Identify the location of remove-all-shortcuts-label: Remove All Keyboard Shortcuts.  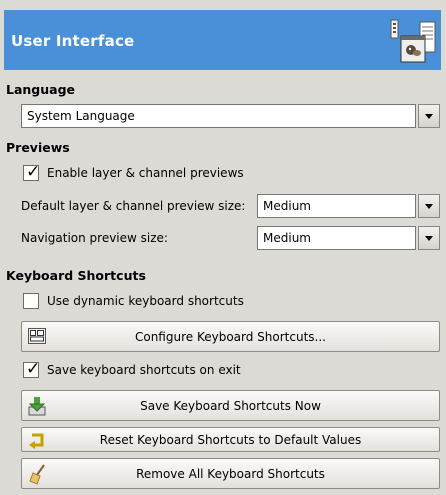
(230, 474).